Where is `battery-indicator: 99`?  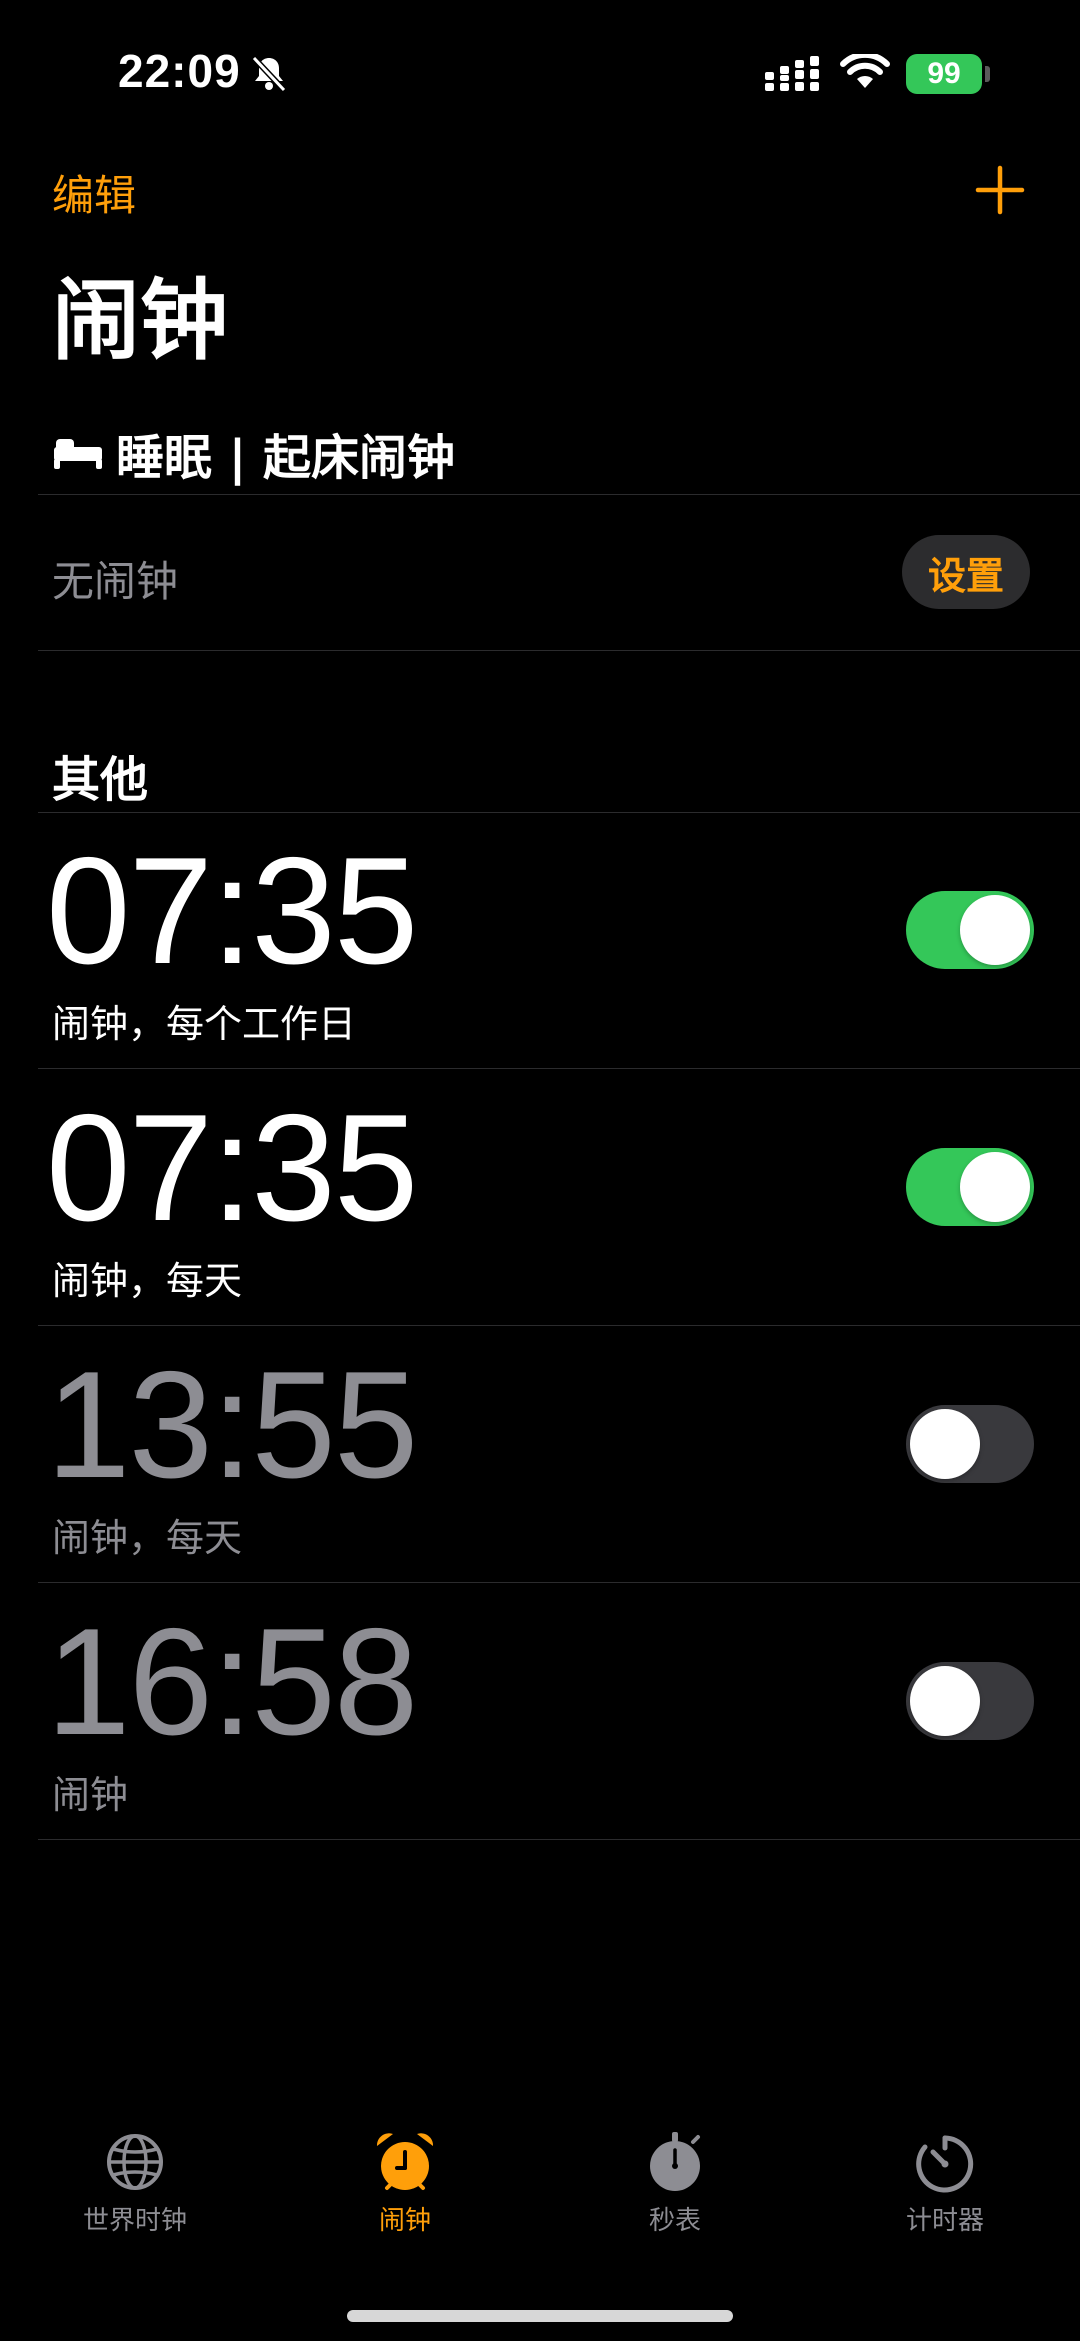 battery-indicator: 99 is located at coordinates (944, 74).